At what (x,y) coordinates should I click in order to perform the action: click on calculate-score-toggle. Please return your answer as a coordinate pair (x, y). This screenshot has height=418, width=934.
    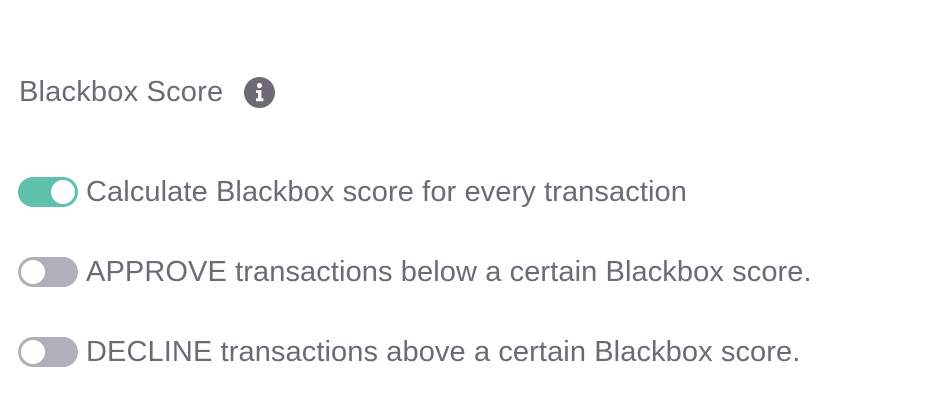
    Looking at the image, I should click on (48, 192).